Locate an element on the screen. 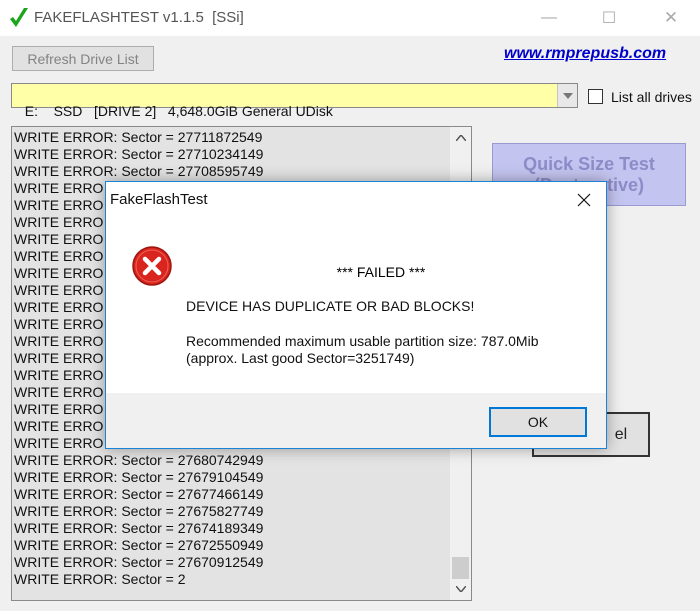  website-link: www.rmprepusb.com is located at coordinates (585, 54).